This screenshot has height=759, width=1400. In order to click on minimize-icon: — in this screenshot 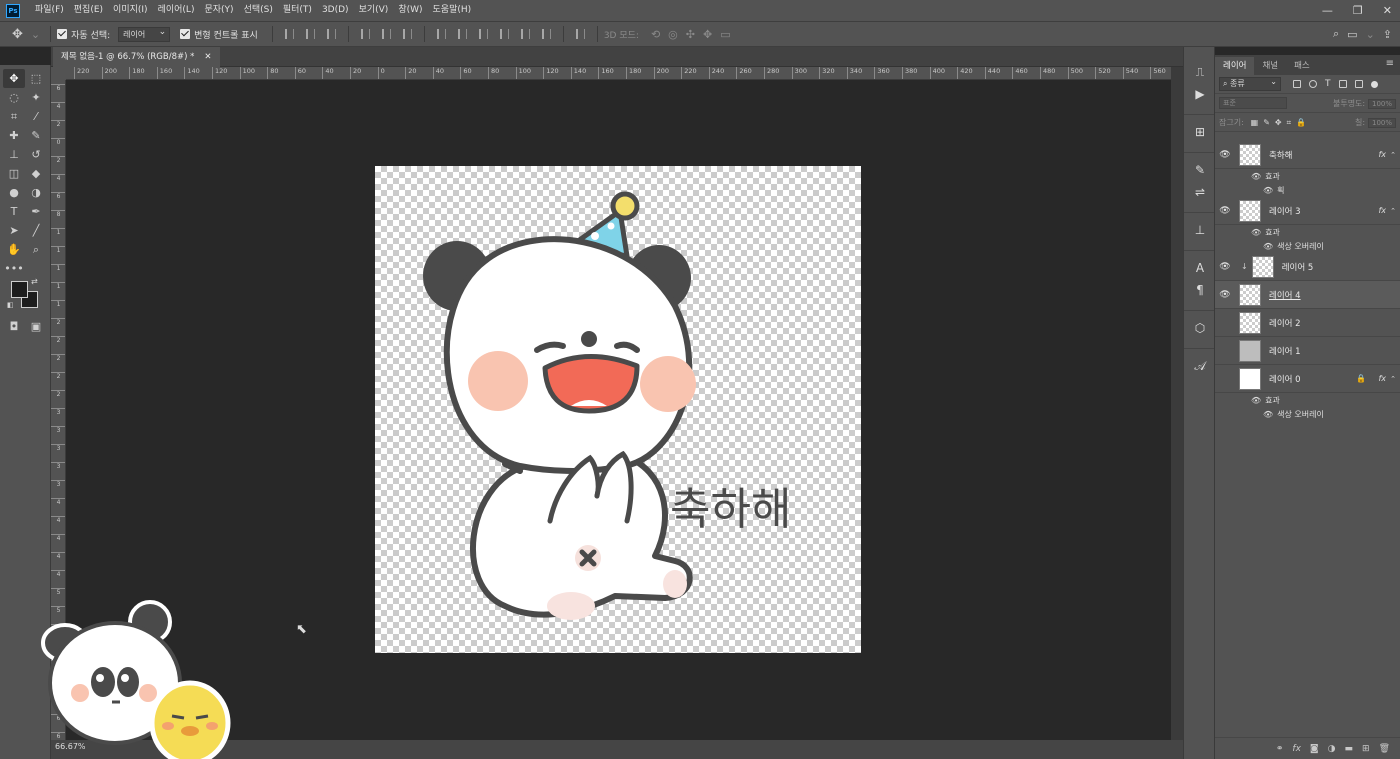, I will do `click(1327, 10)`.